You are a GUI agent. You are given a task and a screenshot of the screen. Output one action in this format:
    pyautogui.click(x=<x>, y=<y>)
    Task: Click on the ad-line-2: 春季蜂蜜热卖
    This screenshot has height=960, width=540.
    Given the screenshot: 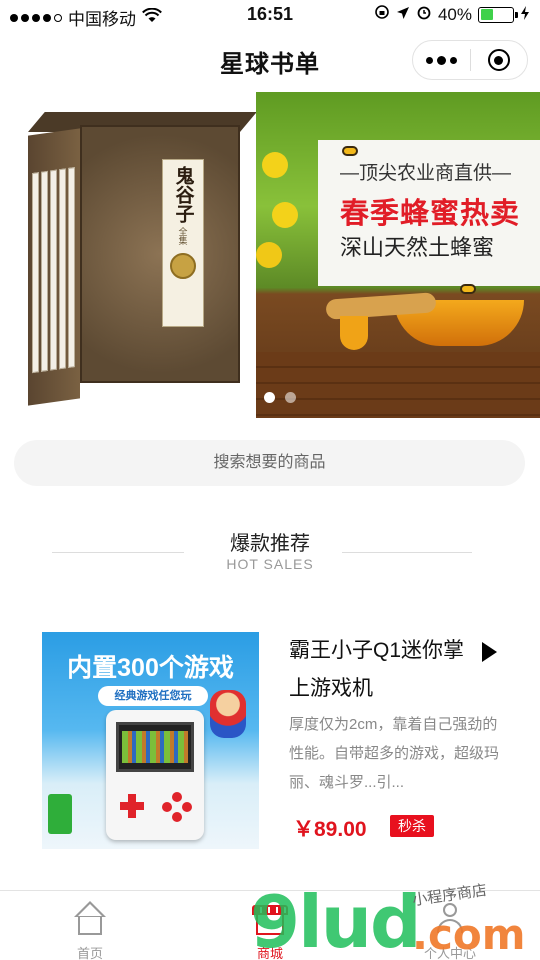 What is the action you would take?
    pyautogui.click(x=430, y=214)
    